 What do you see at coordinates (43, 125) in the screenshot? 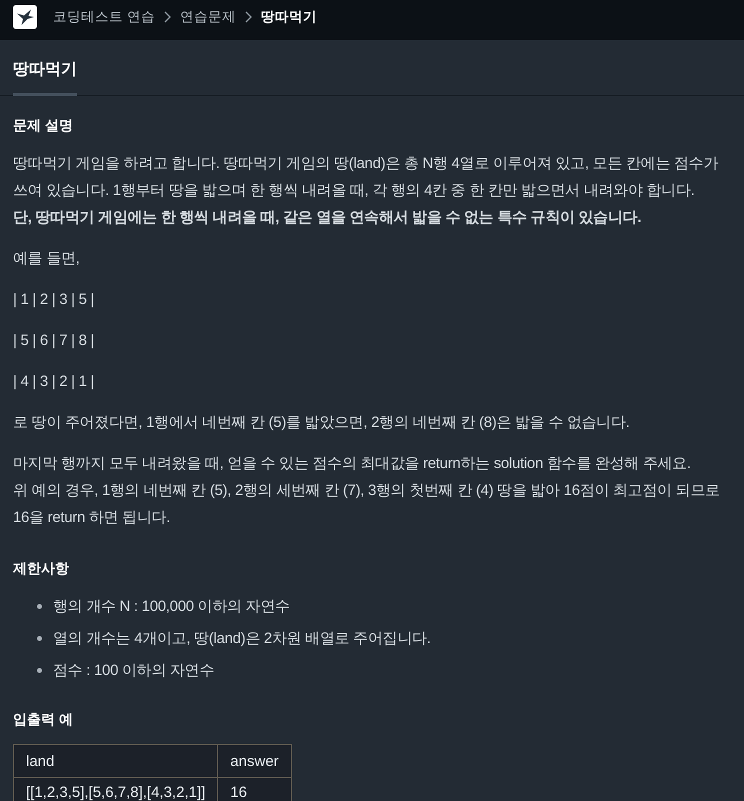
I see `section-heading: 문제 설명` at bounding box center [43, 125].